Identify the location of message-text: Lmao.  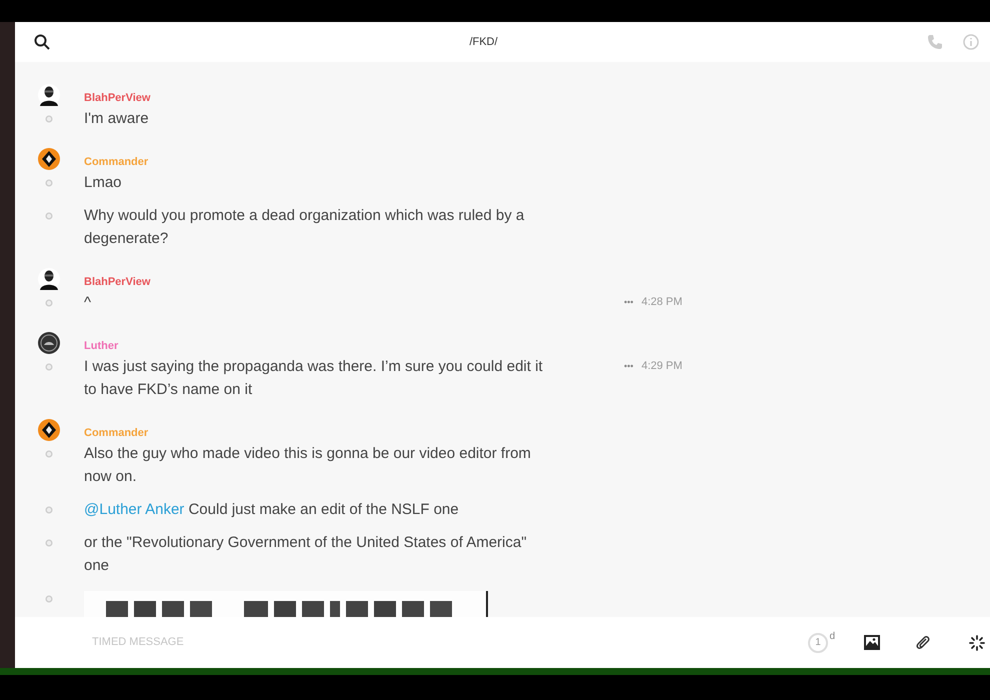
(103, 183).